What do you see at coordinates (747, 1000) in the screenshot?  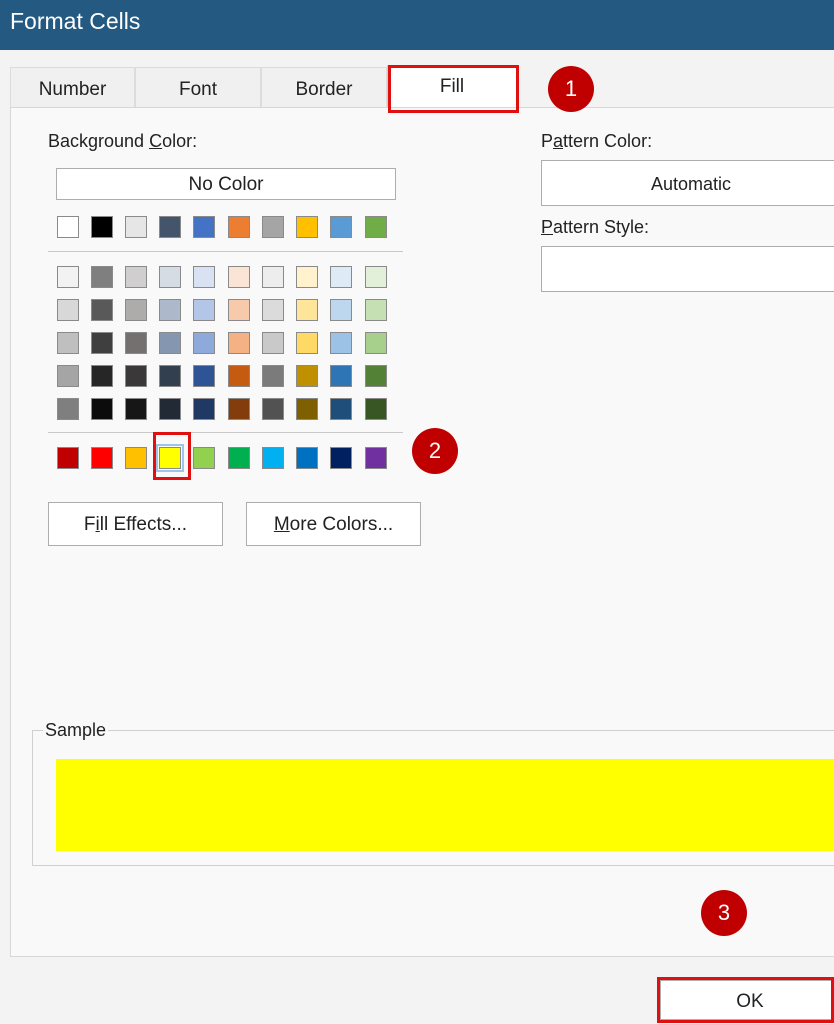 I see `ok-button: OK` at bounding box center [747, 1000].